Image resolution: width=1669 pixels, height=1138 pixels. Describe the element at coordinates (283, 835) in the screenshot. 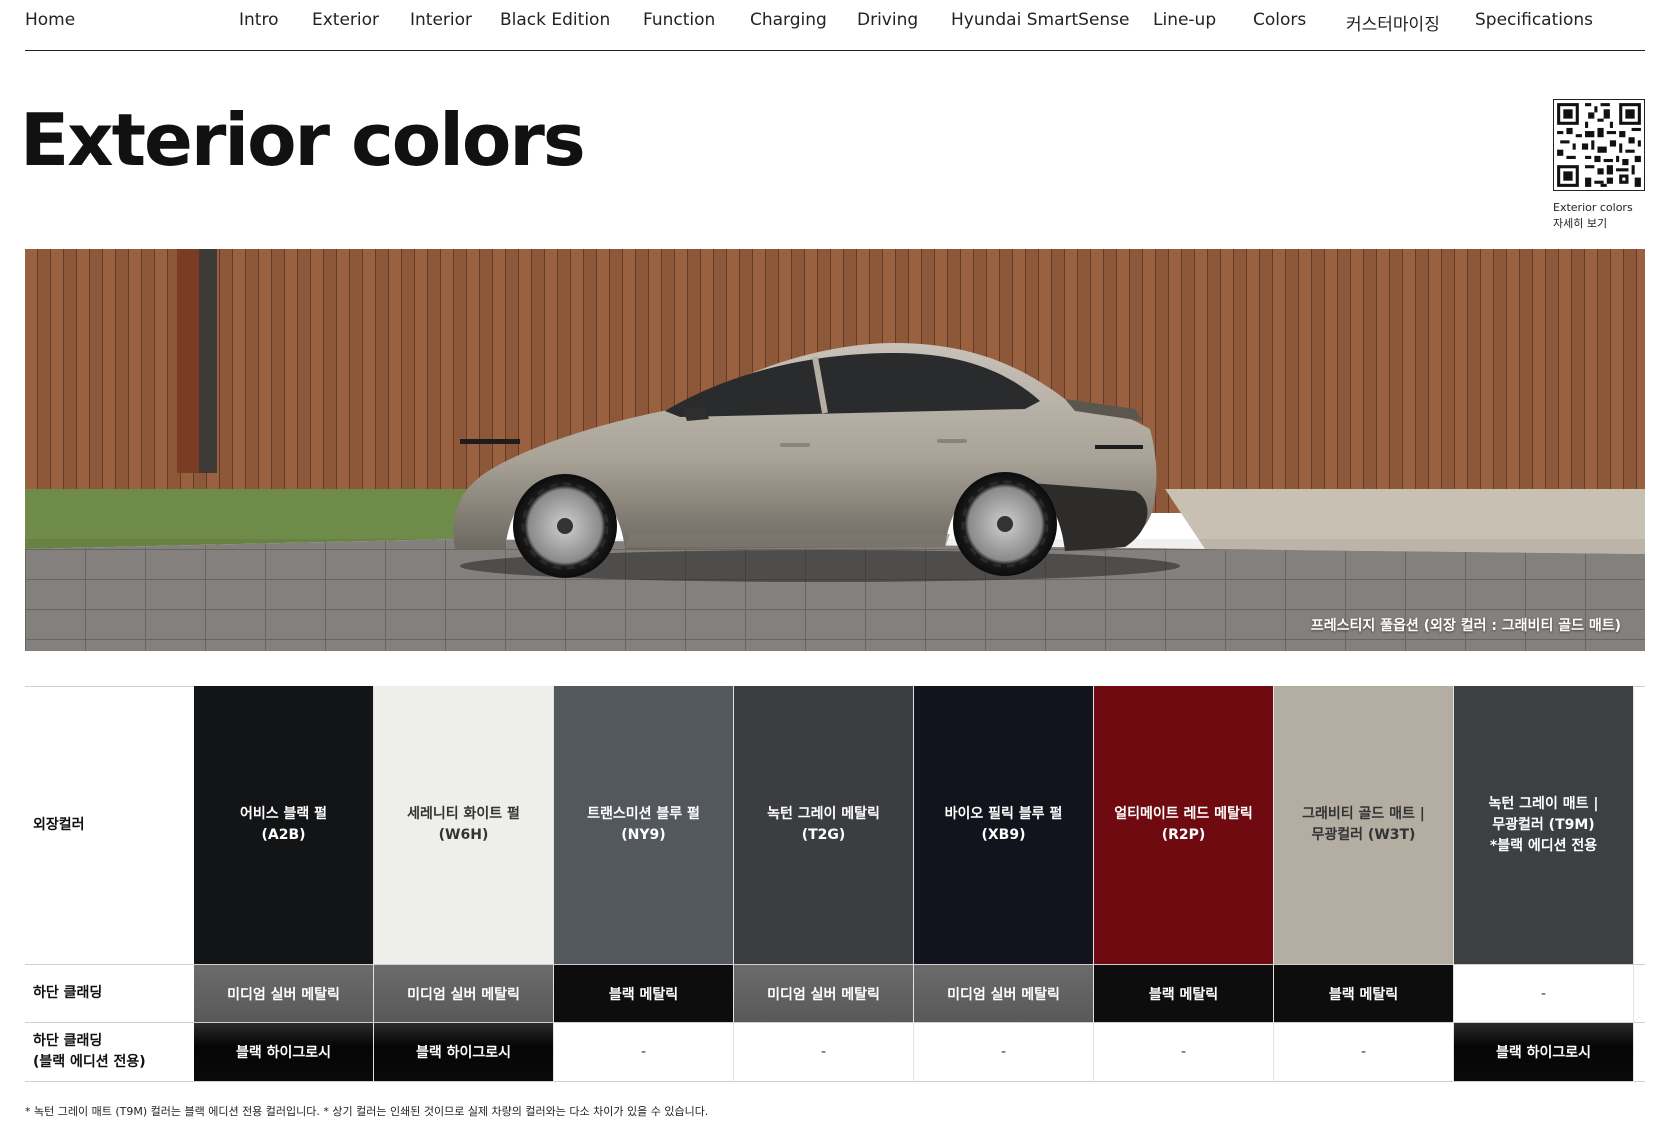

I see `color-code: (A2B)` at that location.